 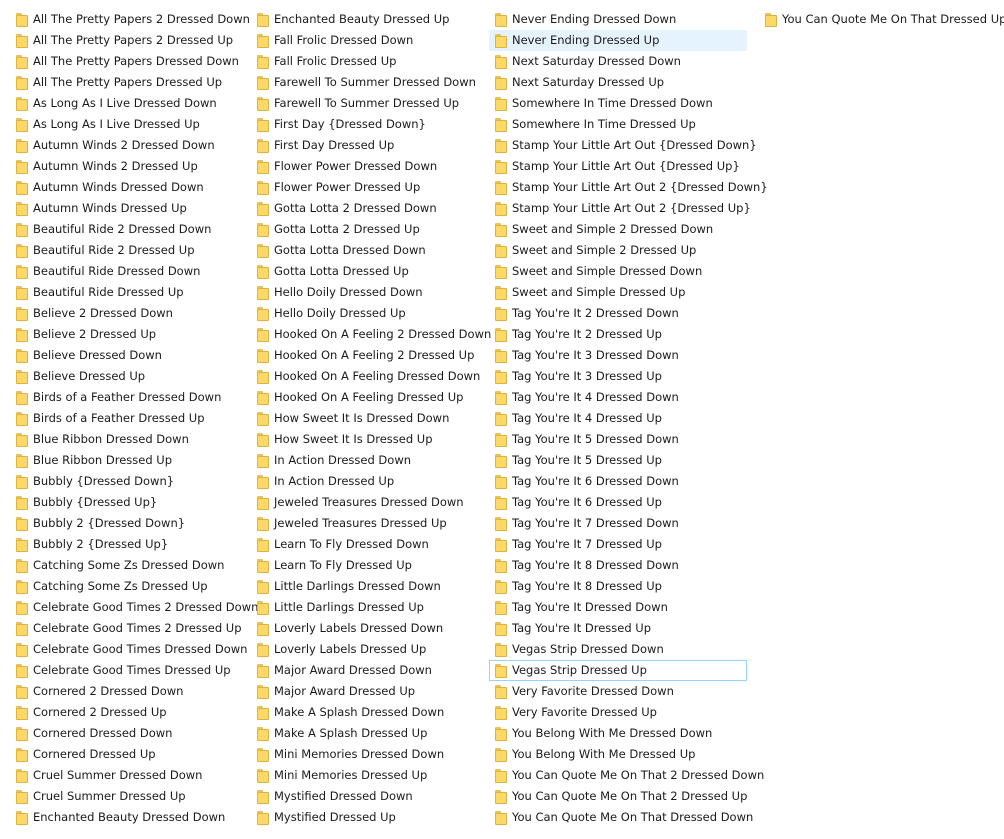 What do you see at coordinates (126, 502) in the screenshot?
I see `folder-item: Bubbly {Dressed Up}` at bounding box center [126, 502].